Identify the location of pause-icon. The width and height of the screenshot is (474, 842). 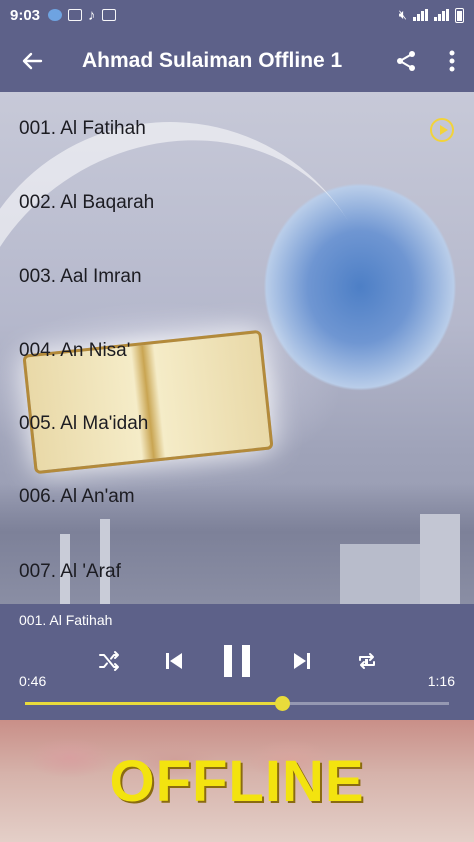
(237, 661).